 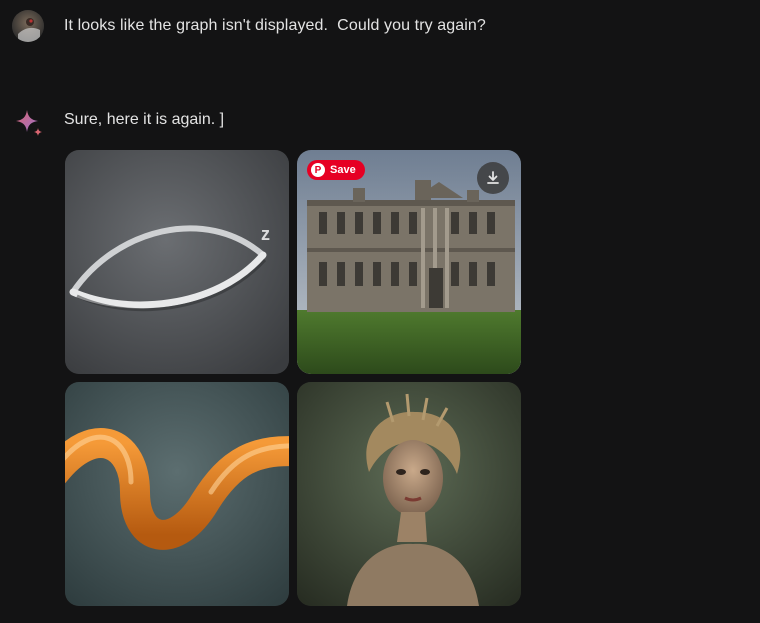 What do you see at coordinates (318, 170) in the screenshot?
I see `pinterest-icon: P` at bounding box center [318, 170].